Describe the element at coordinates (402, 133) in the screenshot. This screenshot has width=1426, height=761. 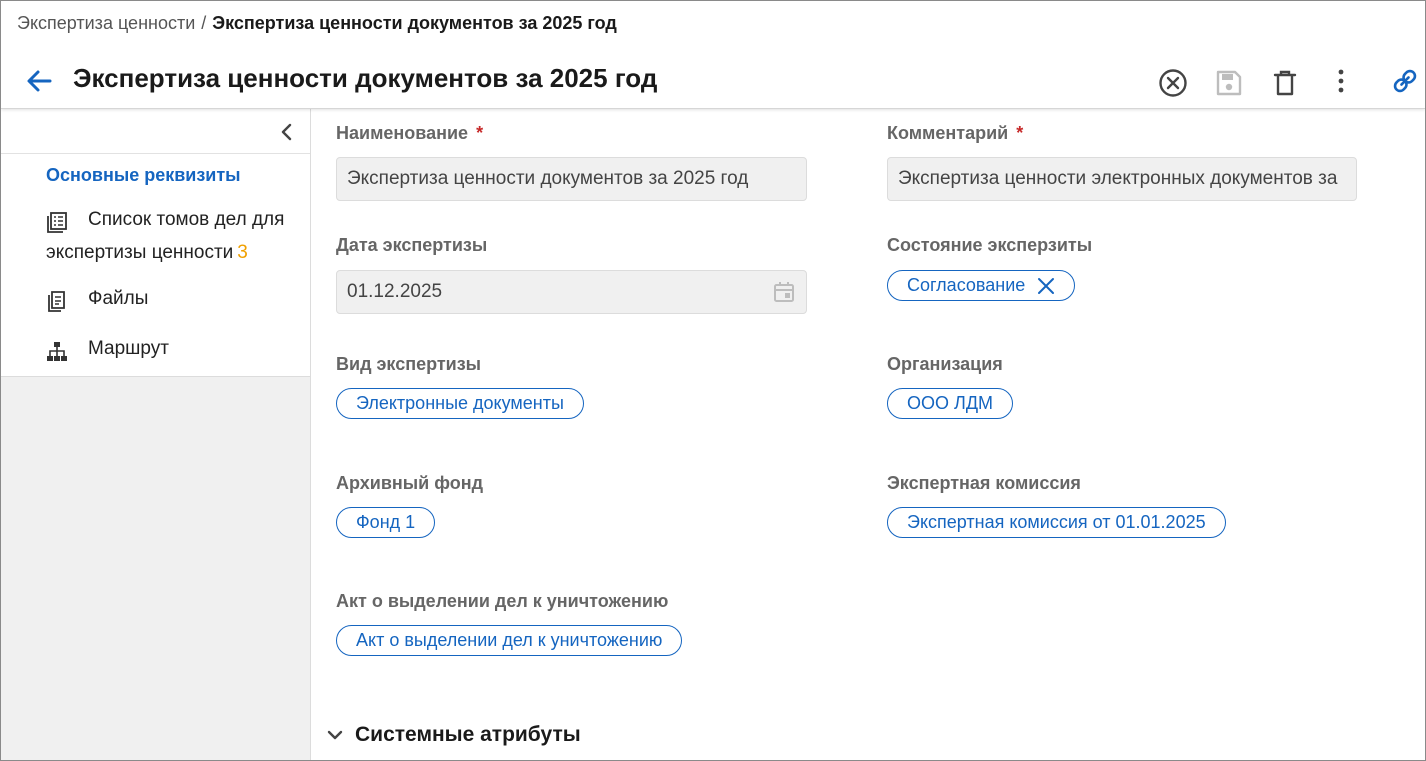
I see `name-label-text: Наименование` at that location.